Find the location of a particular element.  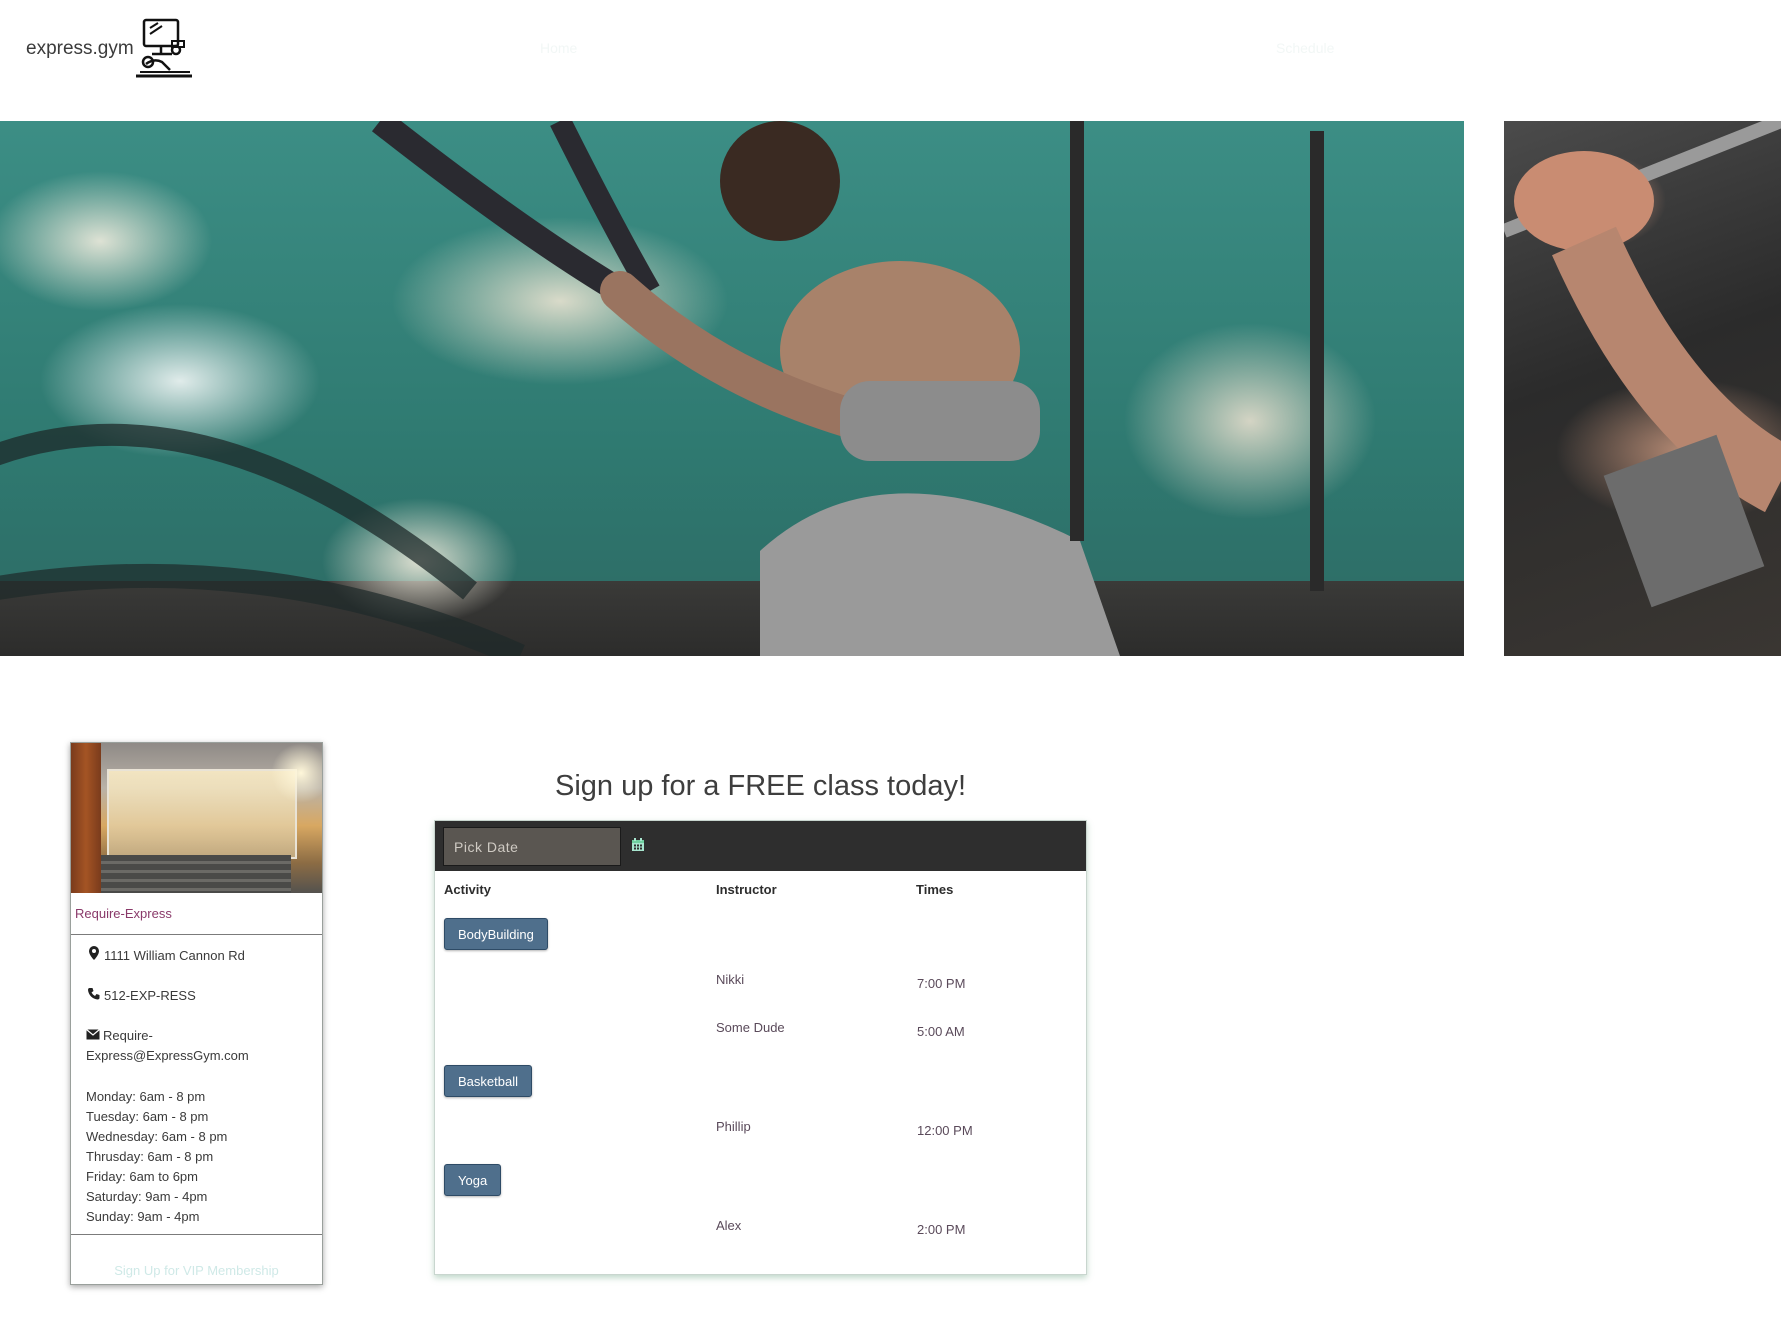

column-header-activity: Activity is located at coordinates (467, 889).